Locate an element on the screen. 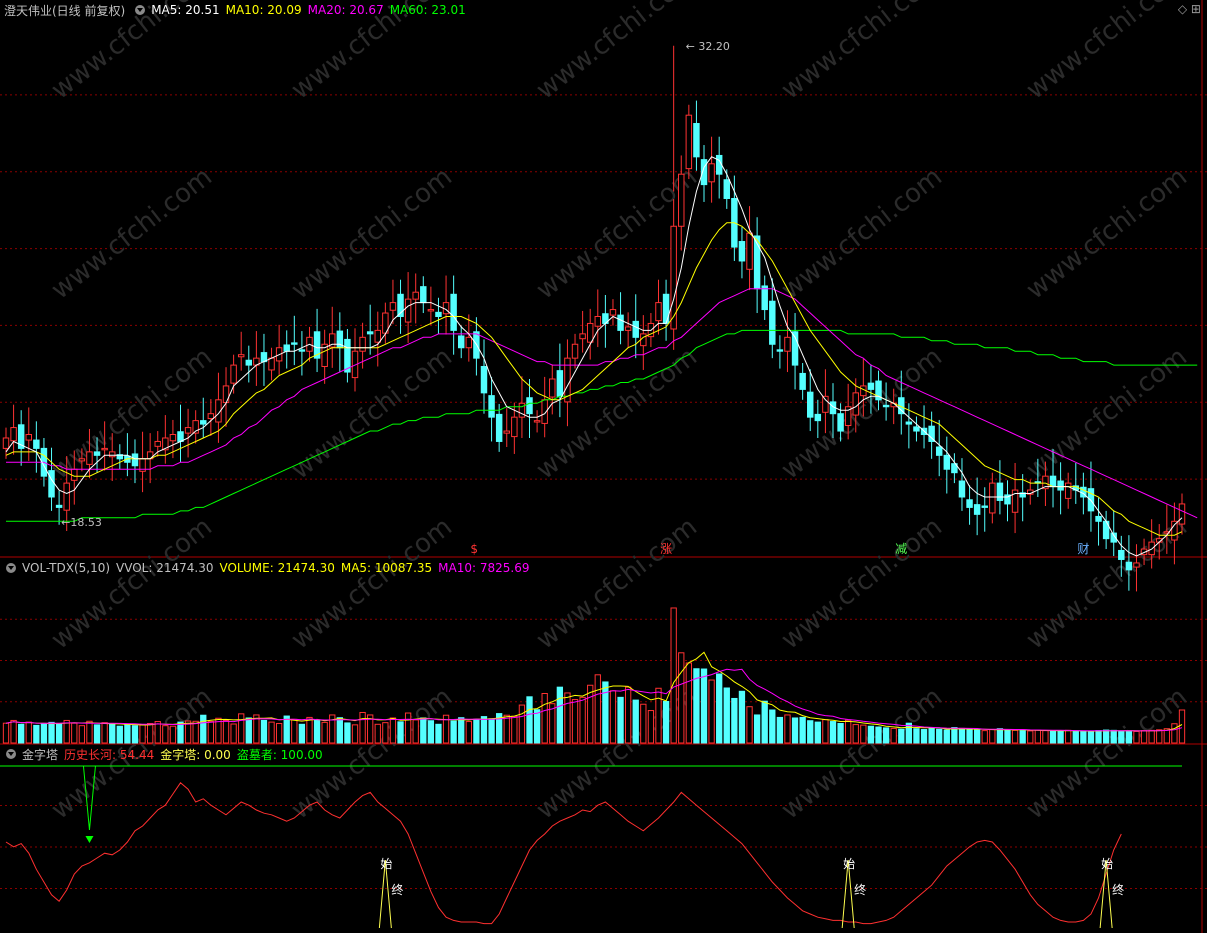 The width and height of the screenshot is (1207, 933). low-price-label: ←18.53 is located at coordinates (81, 522).